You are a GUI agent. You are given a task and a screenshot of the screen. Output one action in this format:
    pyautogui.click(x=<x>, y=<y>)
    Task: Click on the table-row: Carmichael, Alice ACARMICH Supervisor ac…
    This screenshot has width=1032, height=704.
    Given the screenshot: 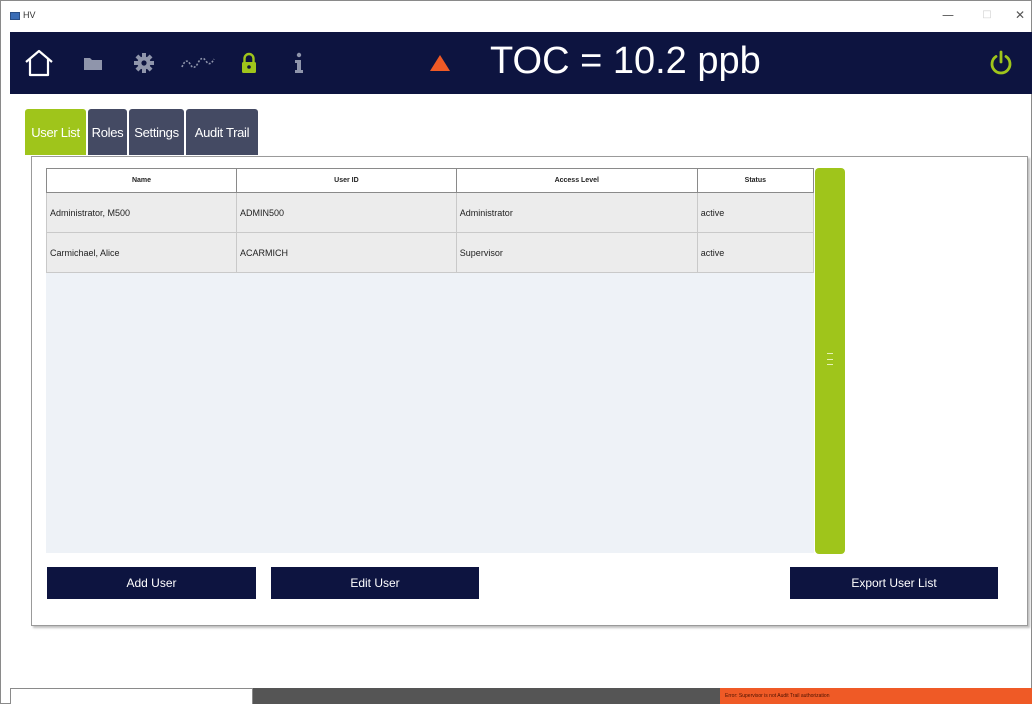 What is the action you would take?
    pyautogui.click(x=430, y=252)
    